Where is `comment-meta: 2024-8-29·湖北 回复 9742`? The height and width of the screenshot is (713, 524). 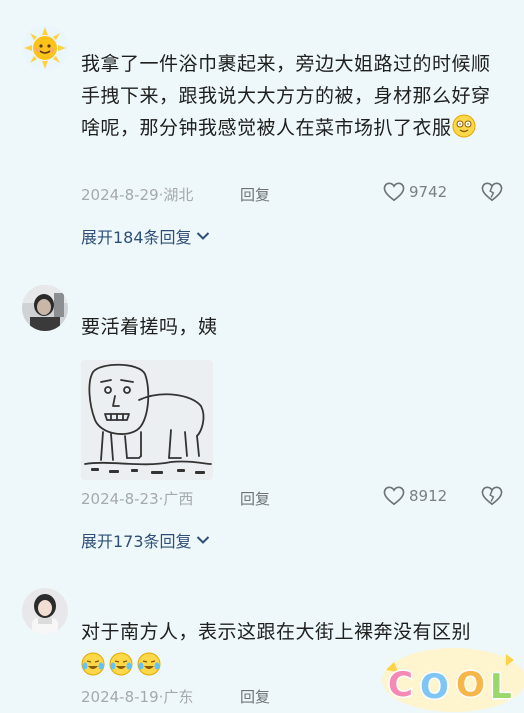
comment-meta: 2024-8-29·湖北 回复 9742 is located at coordinates (292, 194).